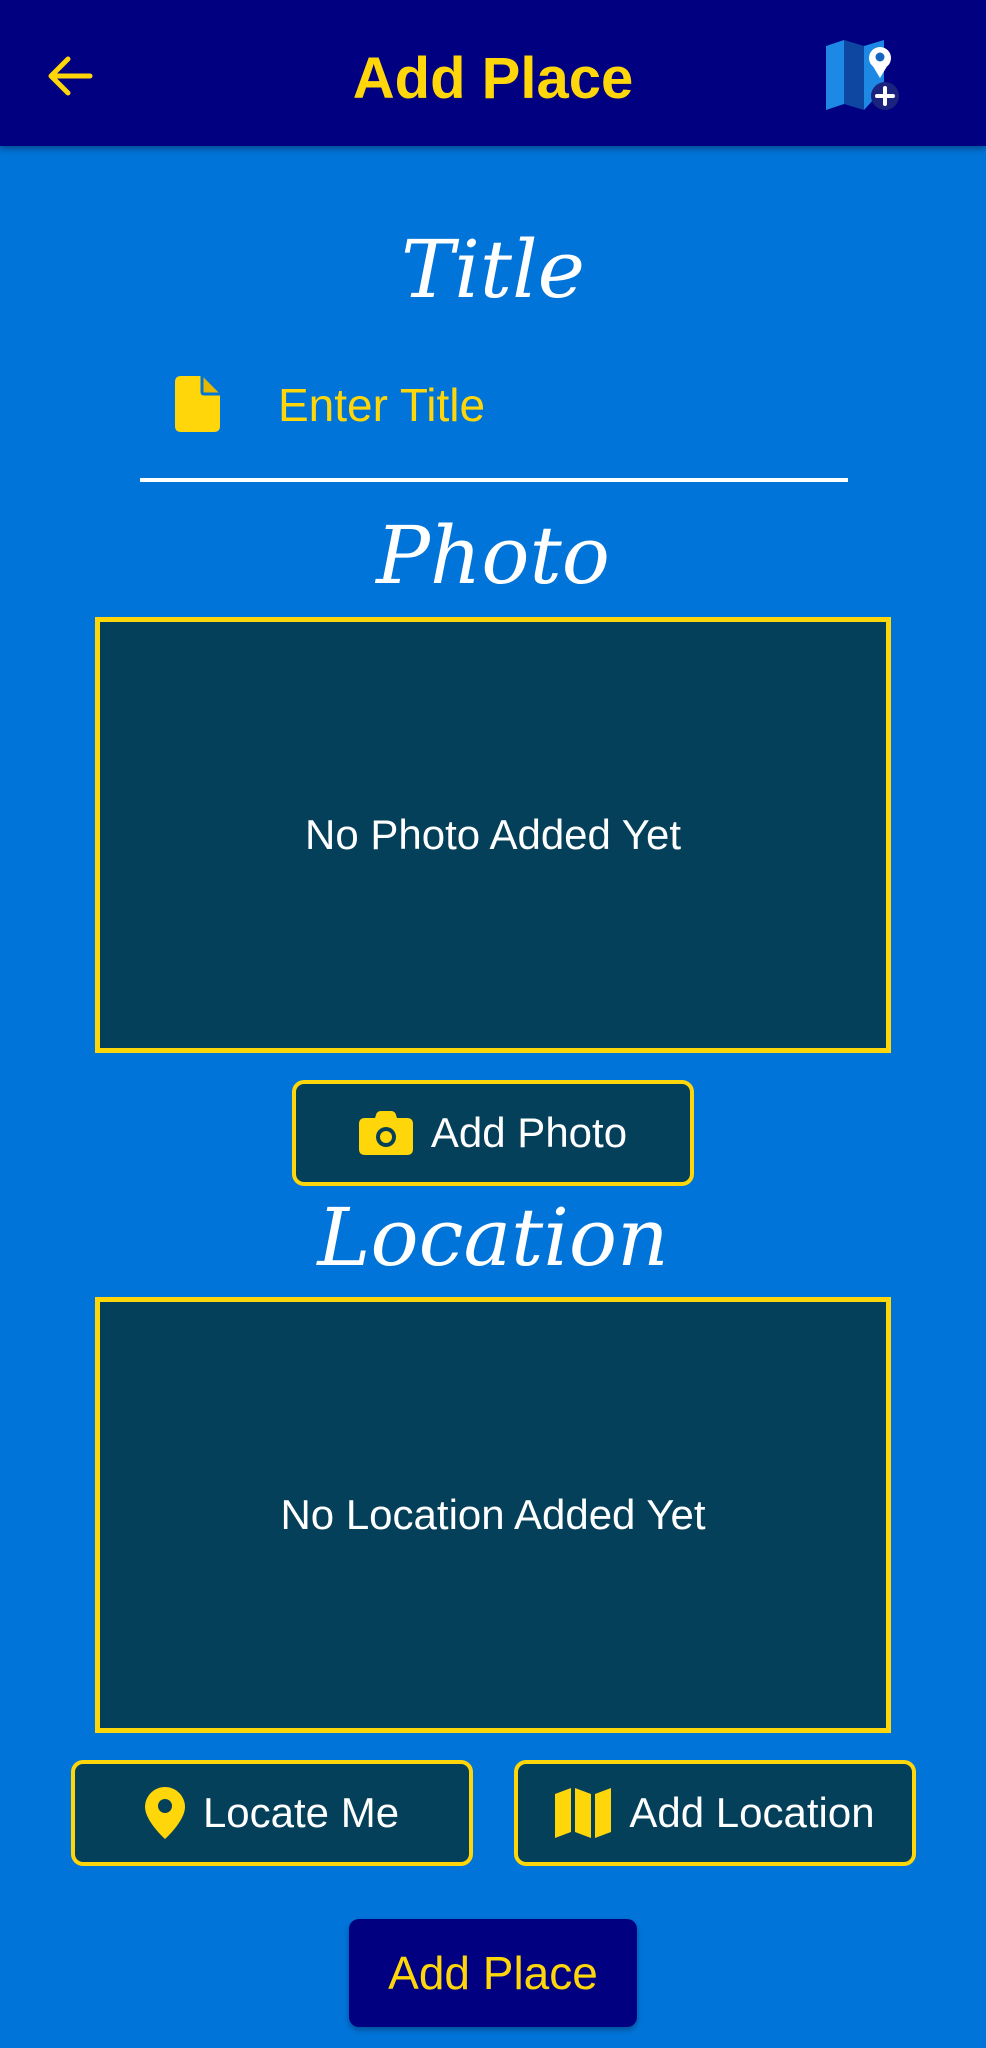  I want to click on location-empty-text: No Location Added Yet, so click(493, 1514).